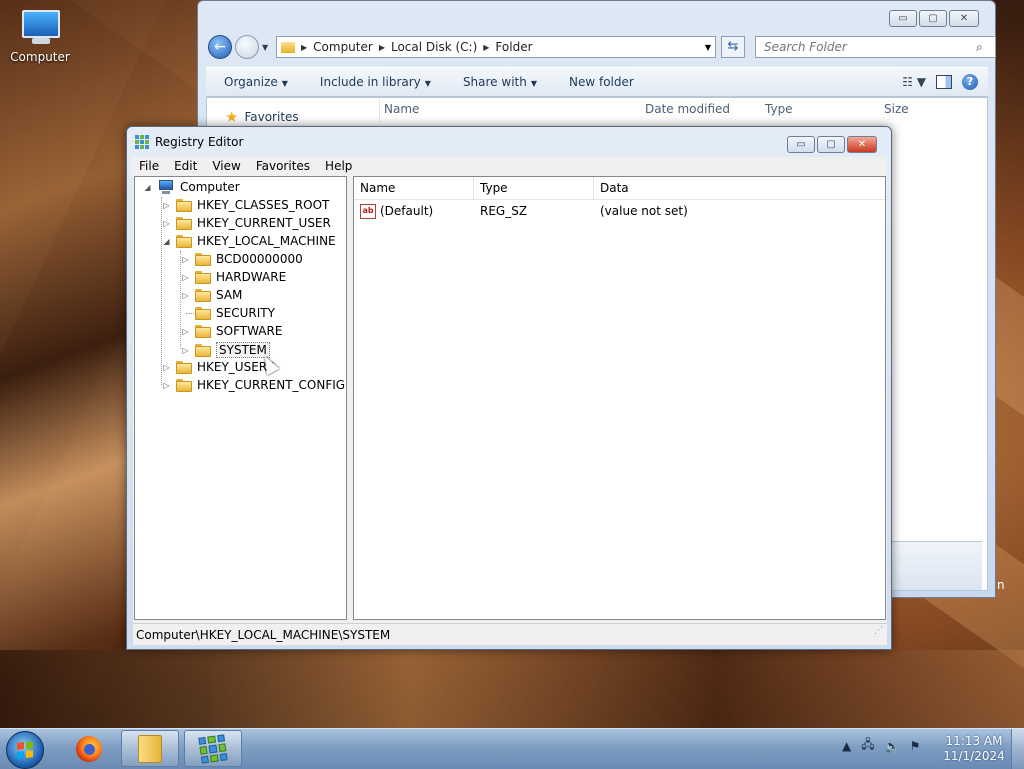 Image resolution: width=1024 pixels, height=769 pixels. I want to click on address-bar: ▶ Computer ▶ Local Disk (C:) ▶ Folder ▼, so click(496, 47).